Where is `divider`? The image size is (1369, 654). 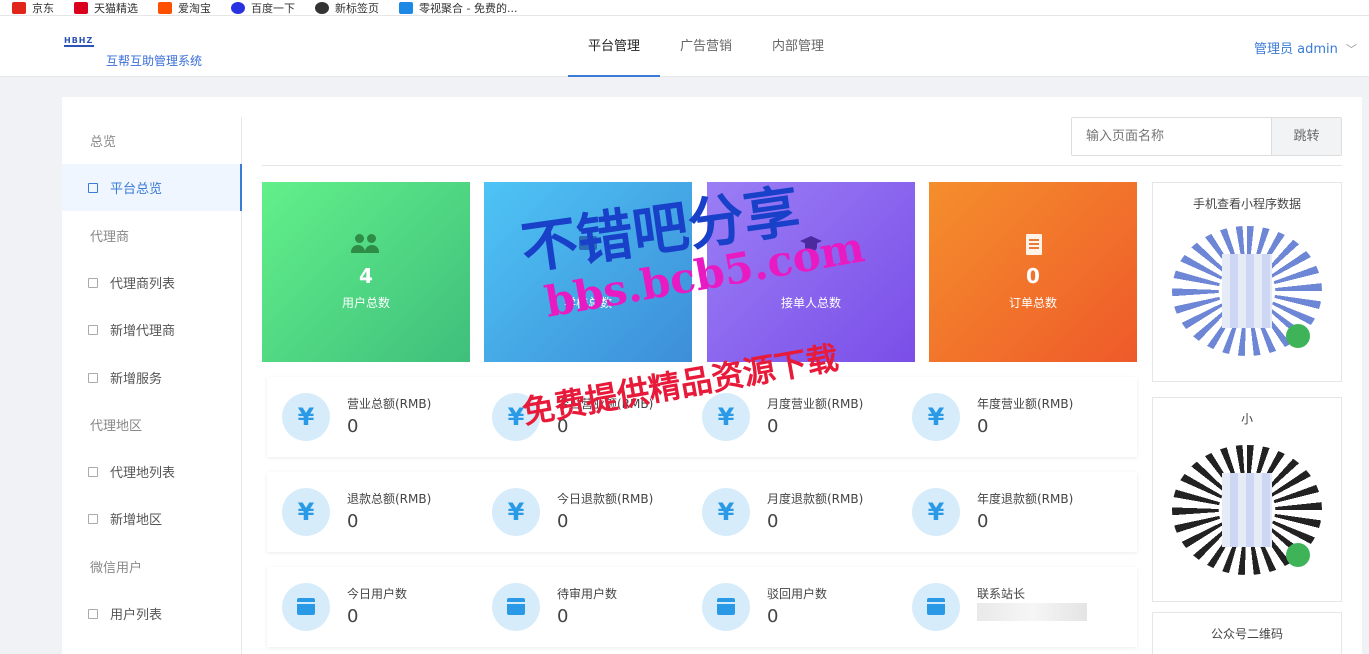
divider is located at coordinates (802, 165).